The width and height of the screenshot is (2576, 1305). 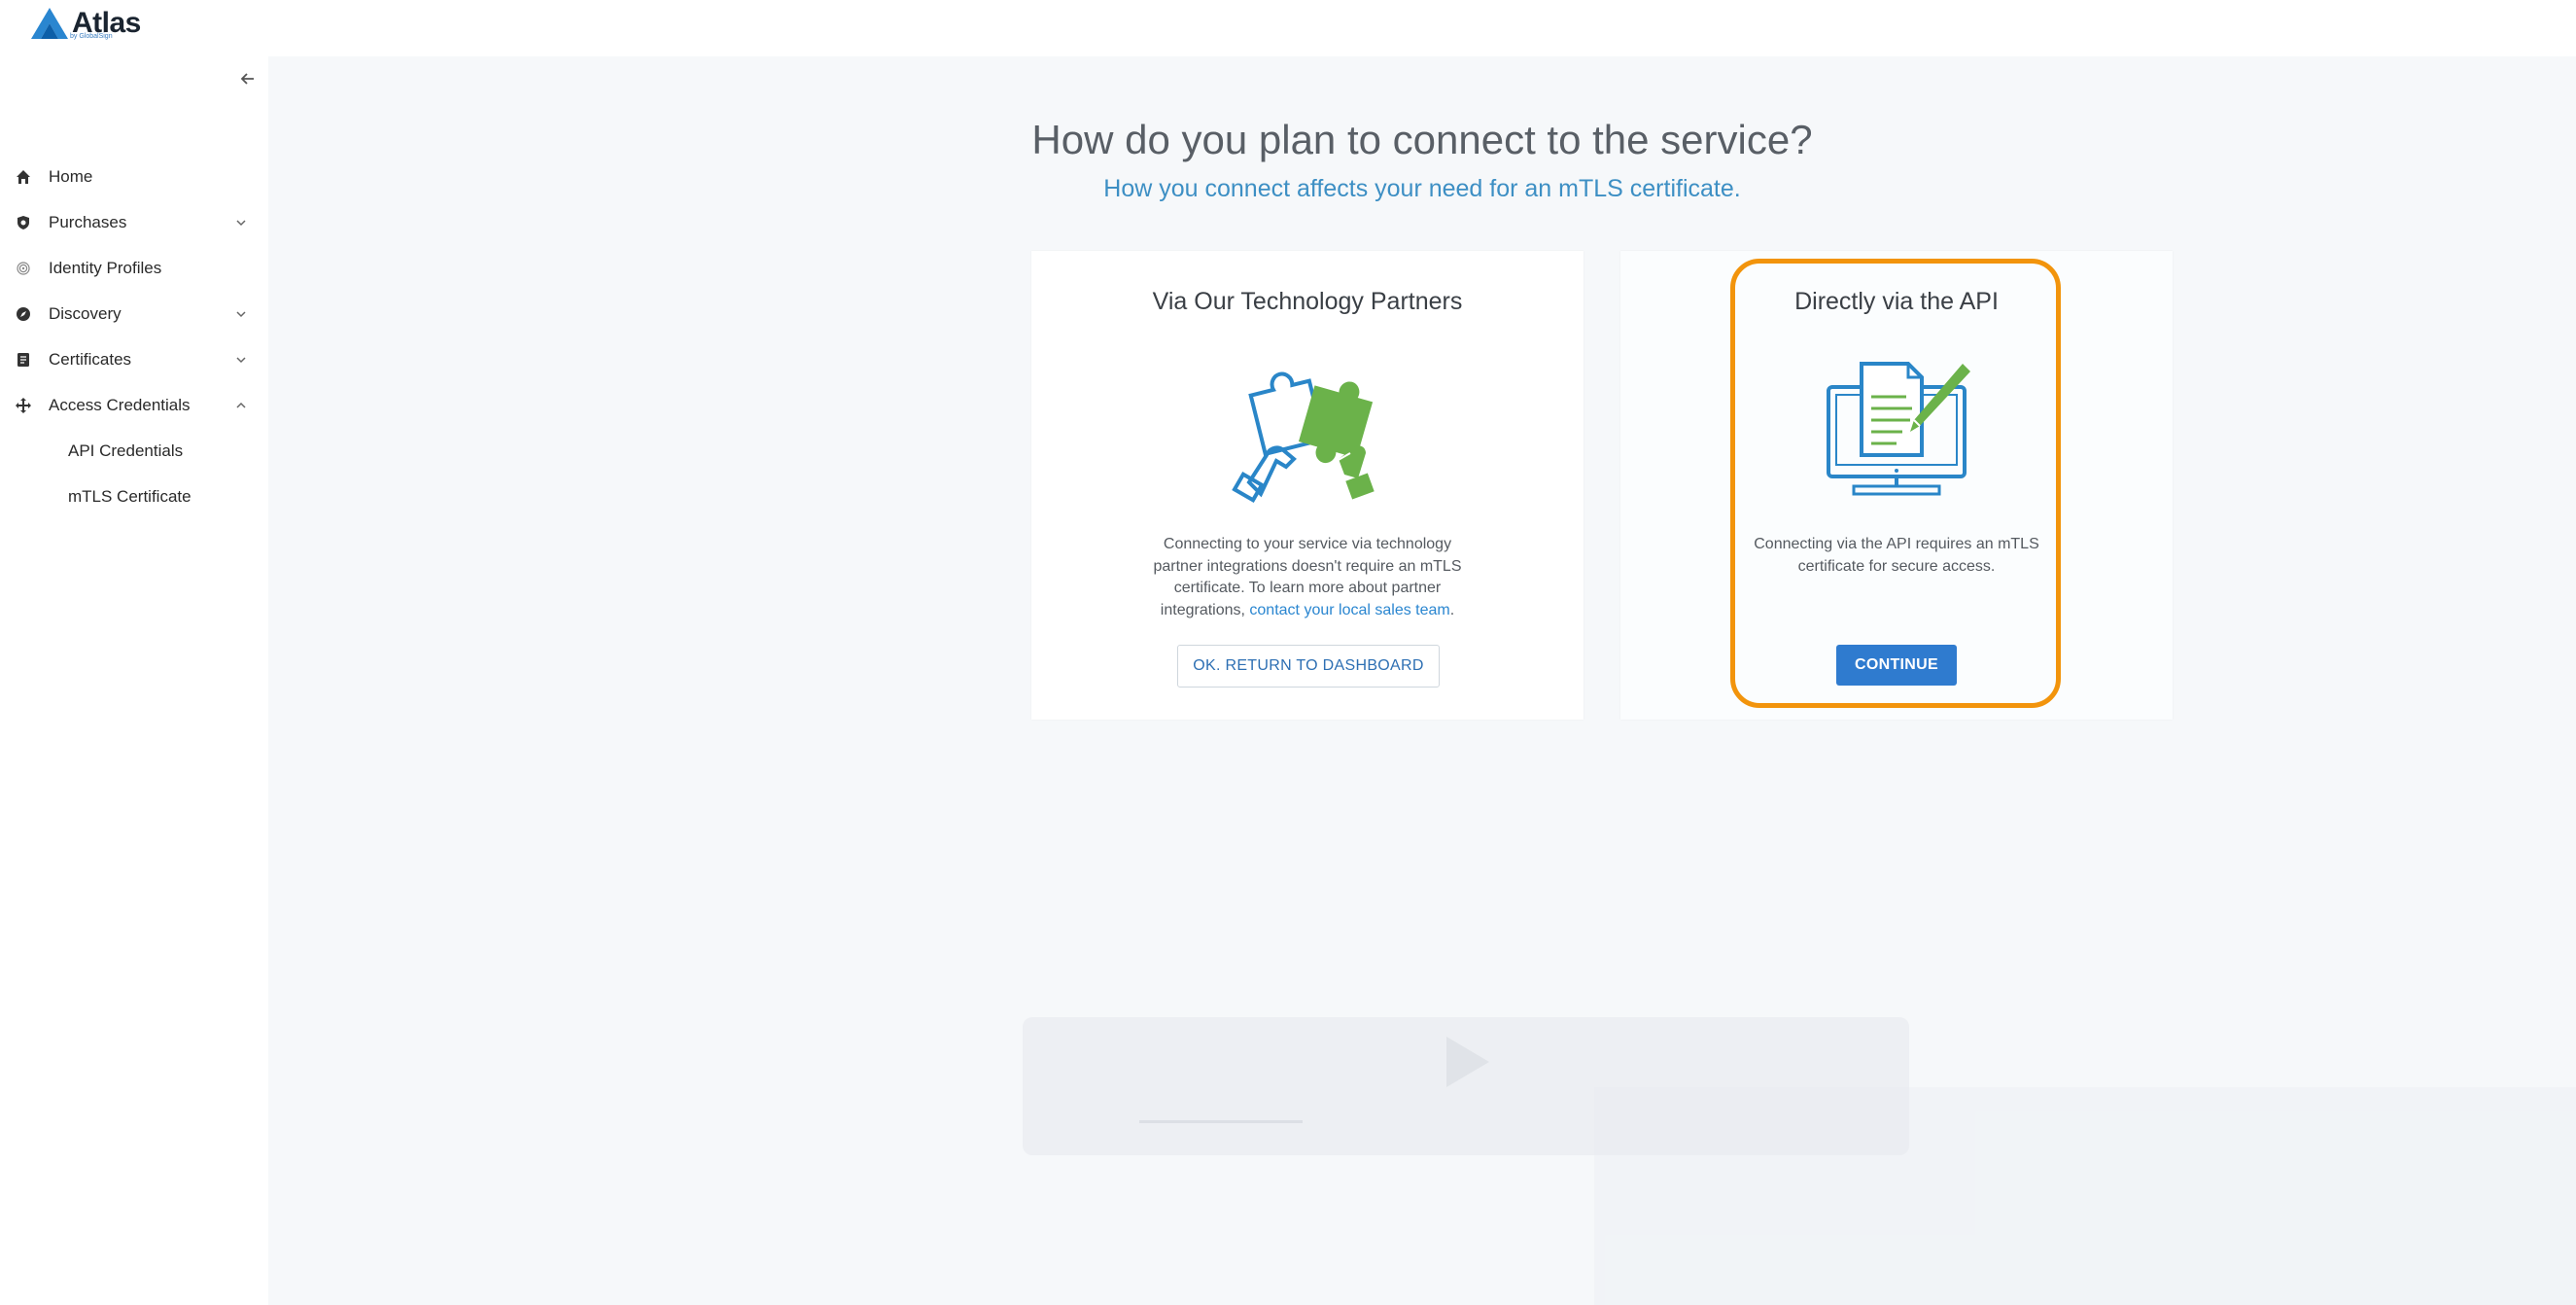 What do you see at coordinates (92, 37) in the screenshot?
I see `logo-subtext: by GlobalSign` at bounding box center [92, 37].